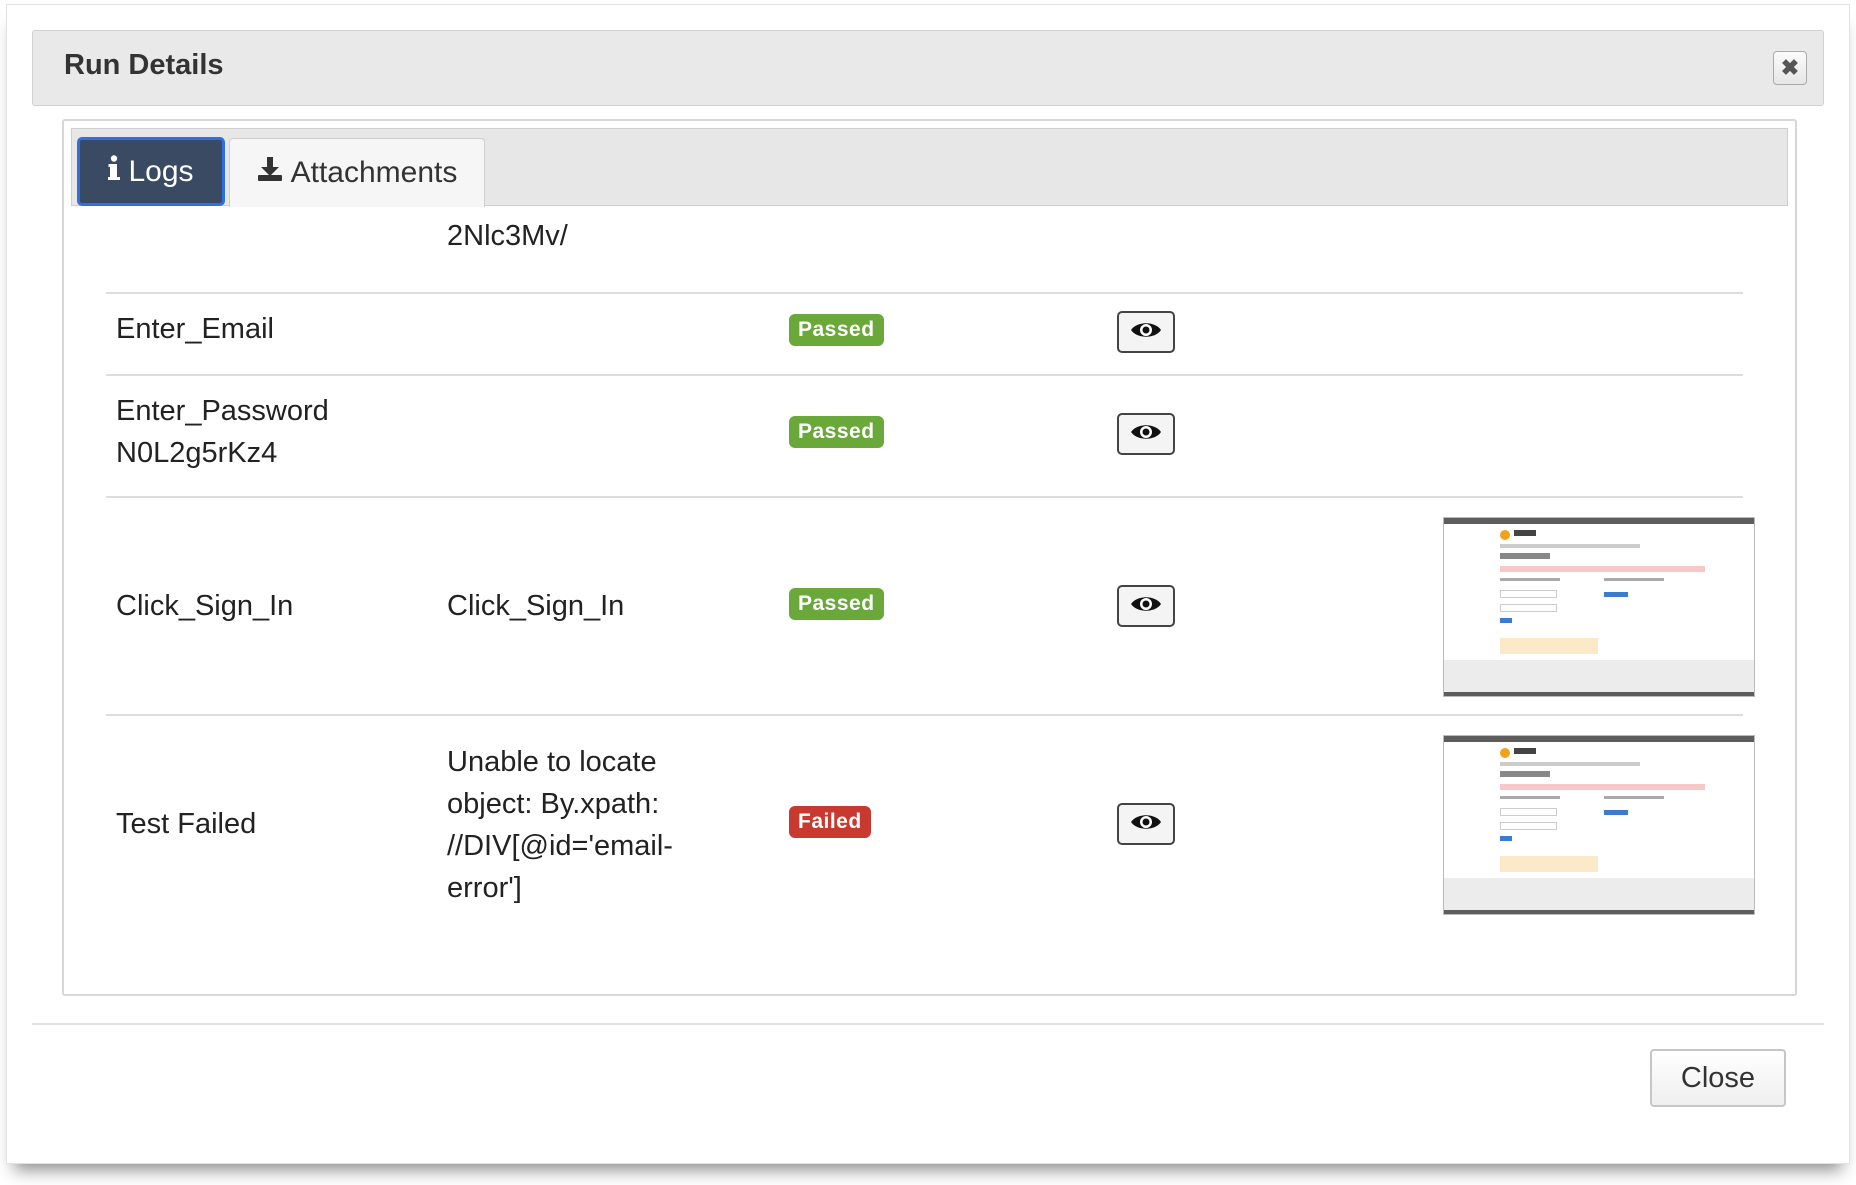 This screenshot has width=1856, height=1185. I want to click on tab-attachments-label: Attachments, so click(374, 172).